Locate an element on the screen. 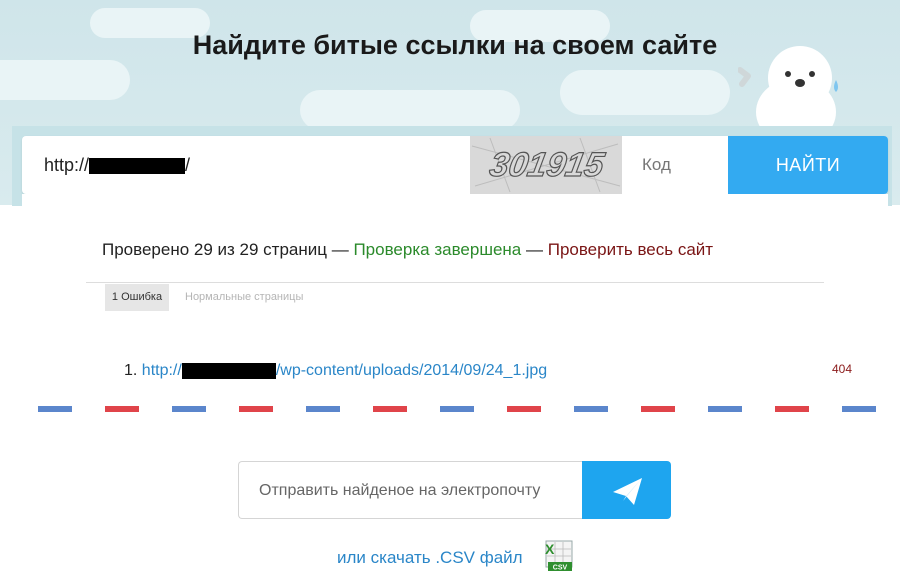 The image size is (900, 580). captcha-image: 301915 is located at coordinates (546, 165).